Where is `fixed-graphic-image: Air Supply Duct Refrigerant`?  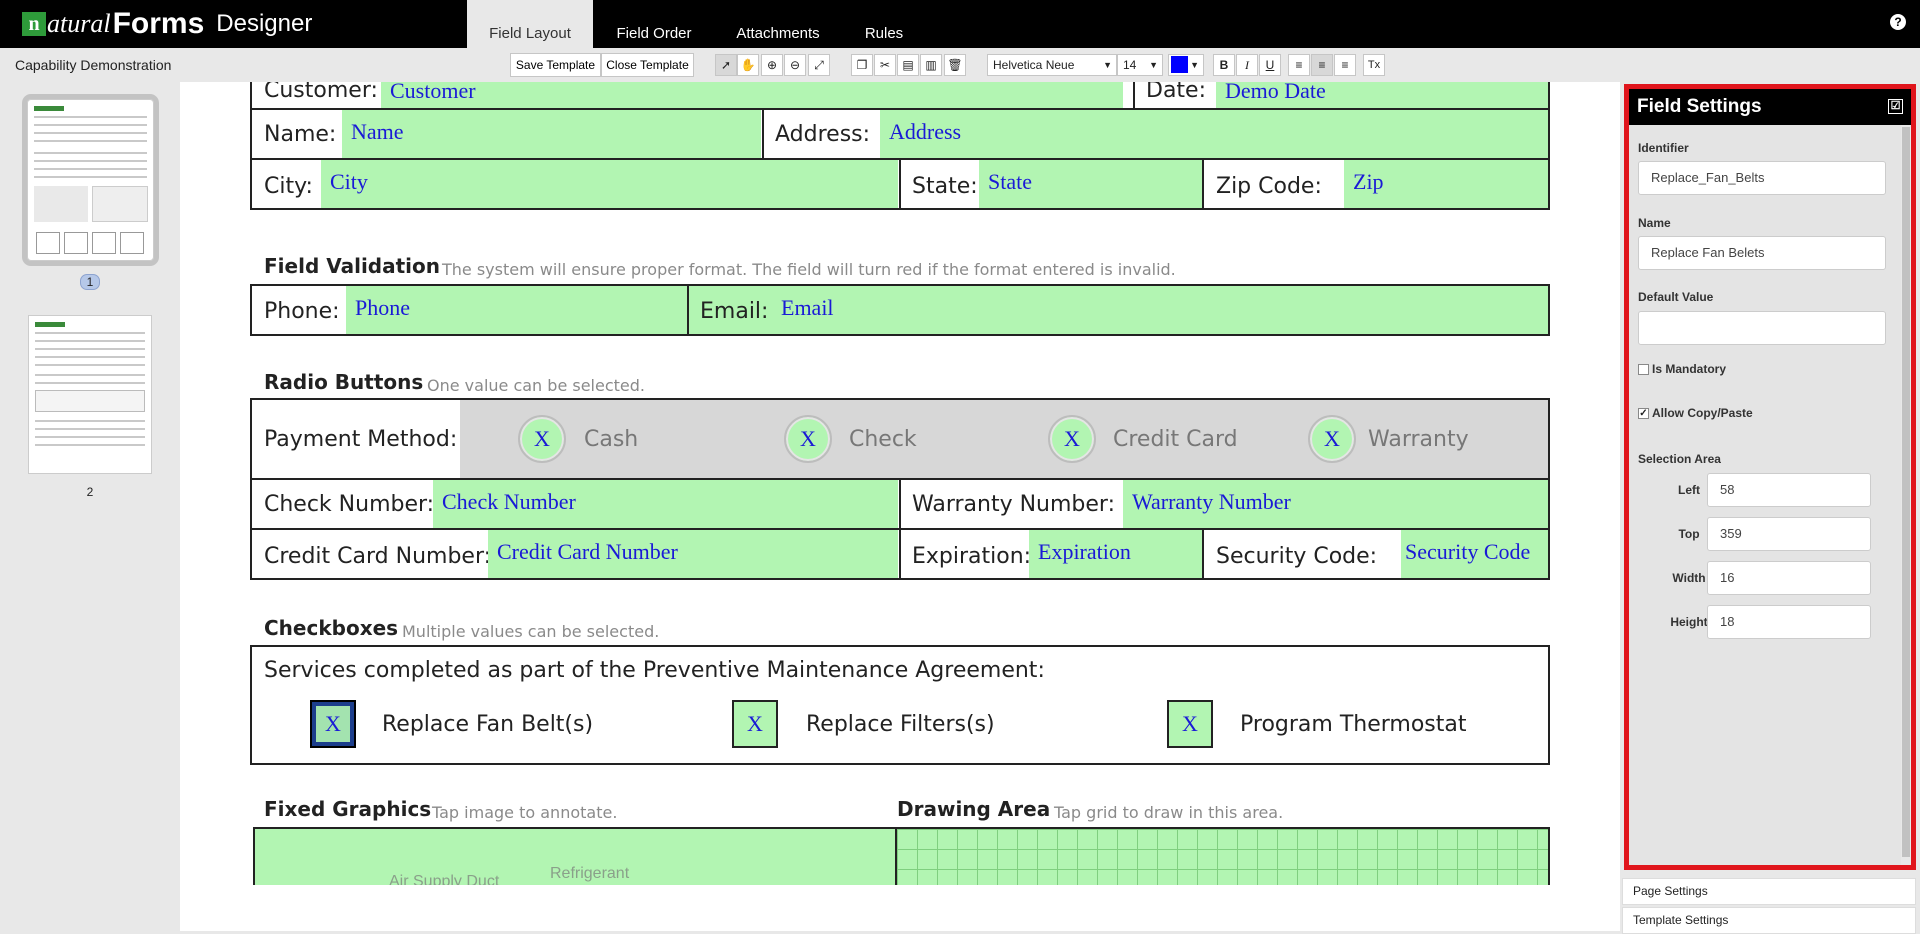
fixed-graphic-image: Air Supply Duct Refrigerant is located at coordinates (575, 856).